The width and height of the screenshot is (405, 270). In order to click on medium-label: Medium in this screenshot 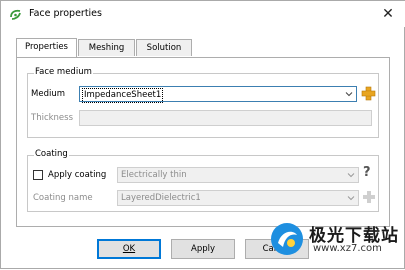, I will do `click(48, 94)`.